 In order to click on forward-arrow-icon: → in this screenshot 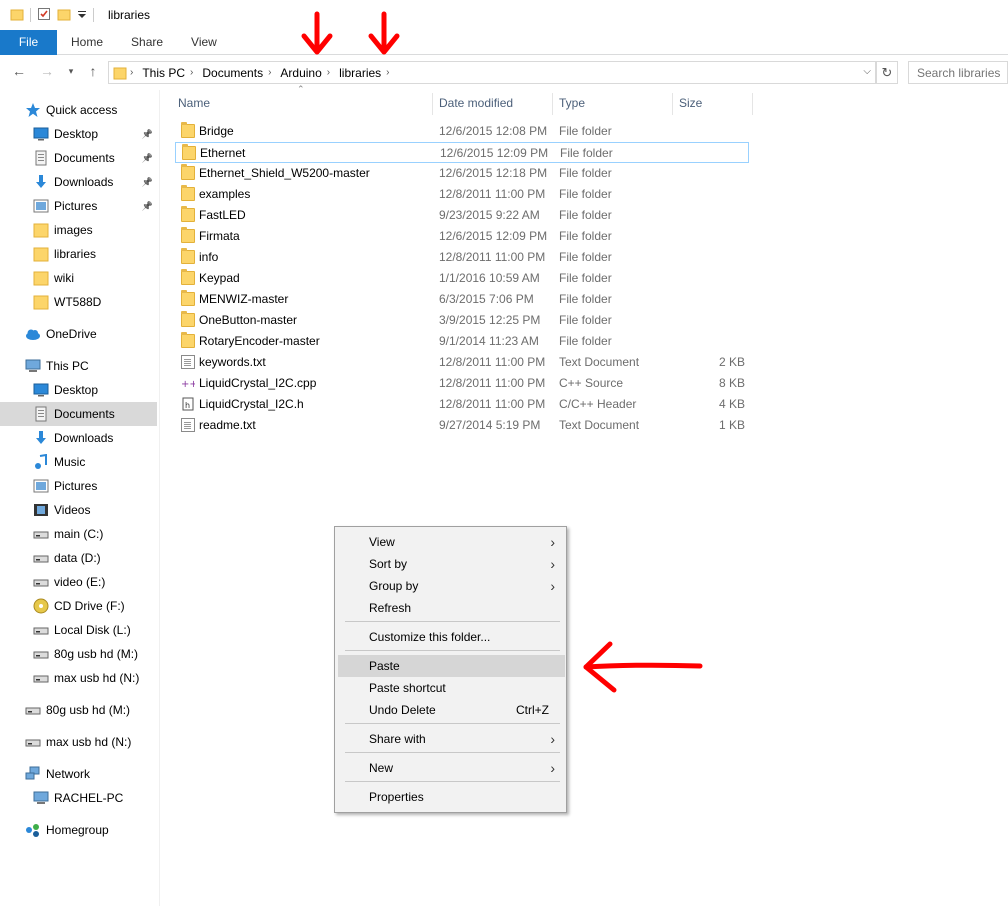, I will do `click(47, 71)`.